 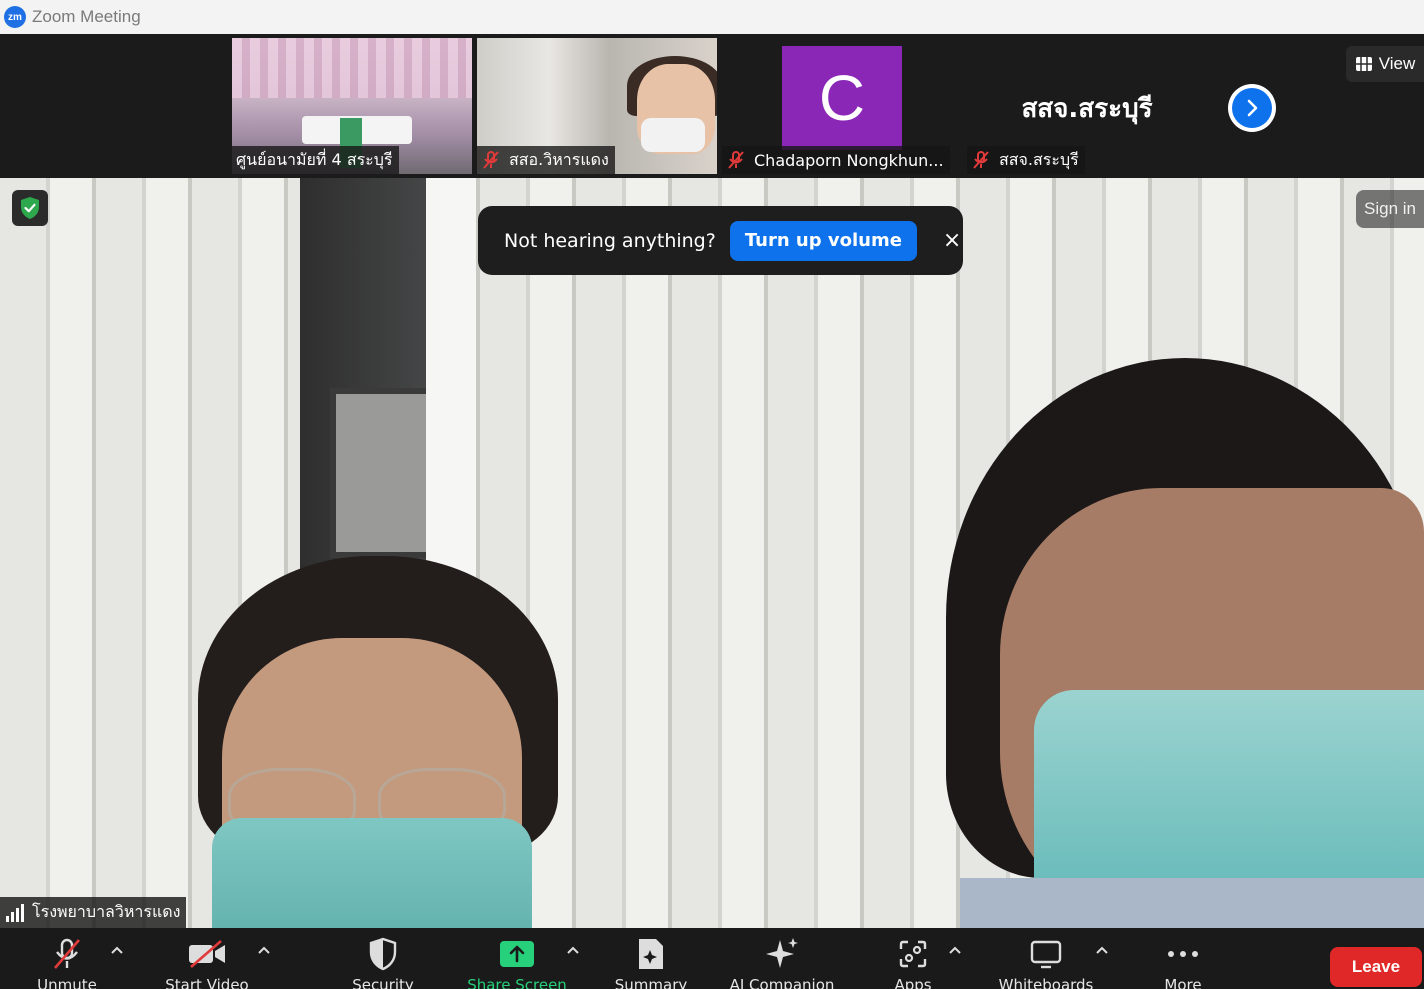 I want to click on participant-tile: สสจ.สระบุรี สสจ.สระบุรี, so click(x=1087, y=106).